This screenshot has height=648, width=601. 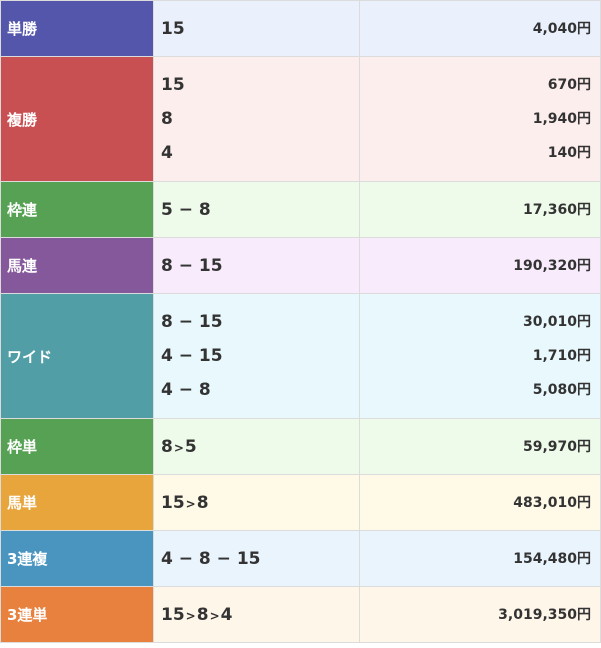 What do you see at coordinates (256, 28) in the screenshot?
I see `combination-cell: 15` at bounding box center [256, 28].